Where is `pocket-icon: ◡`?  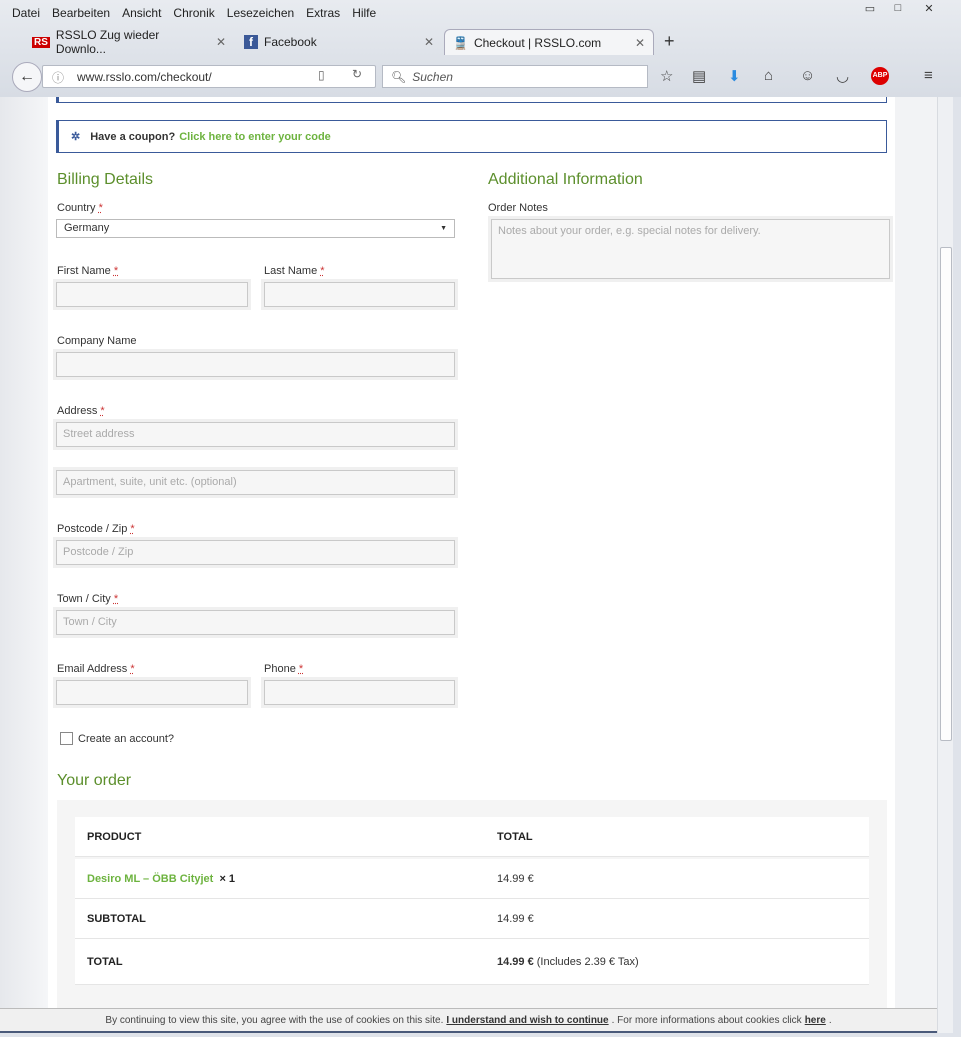
pocket-icon: ◡ is located at coordinates (842, 76).